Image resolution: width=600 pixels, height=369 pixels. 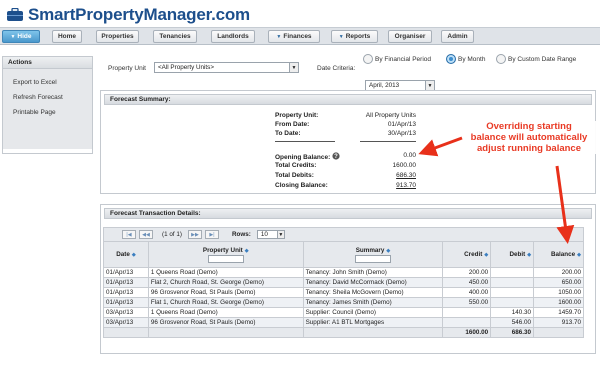 What do you see at coordinates (472, 59) in the screenshot?
I see `radio-by-month-label: By Month` at bounding box center [472, 59].